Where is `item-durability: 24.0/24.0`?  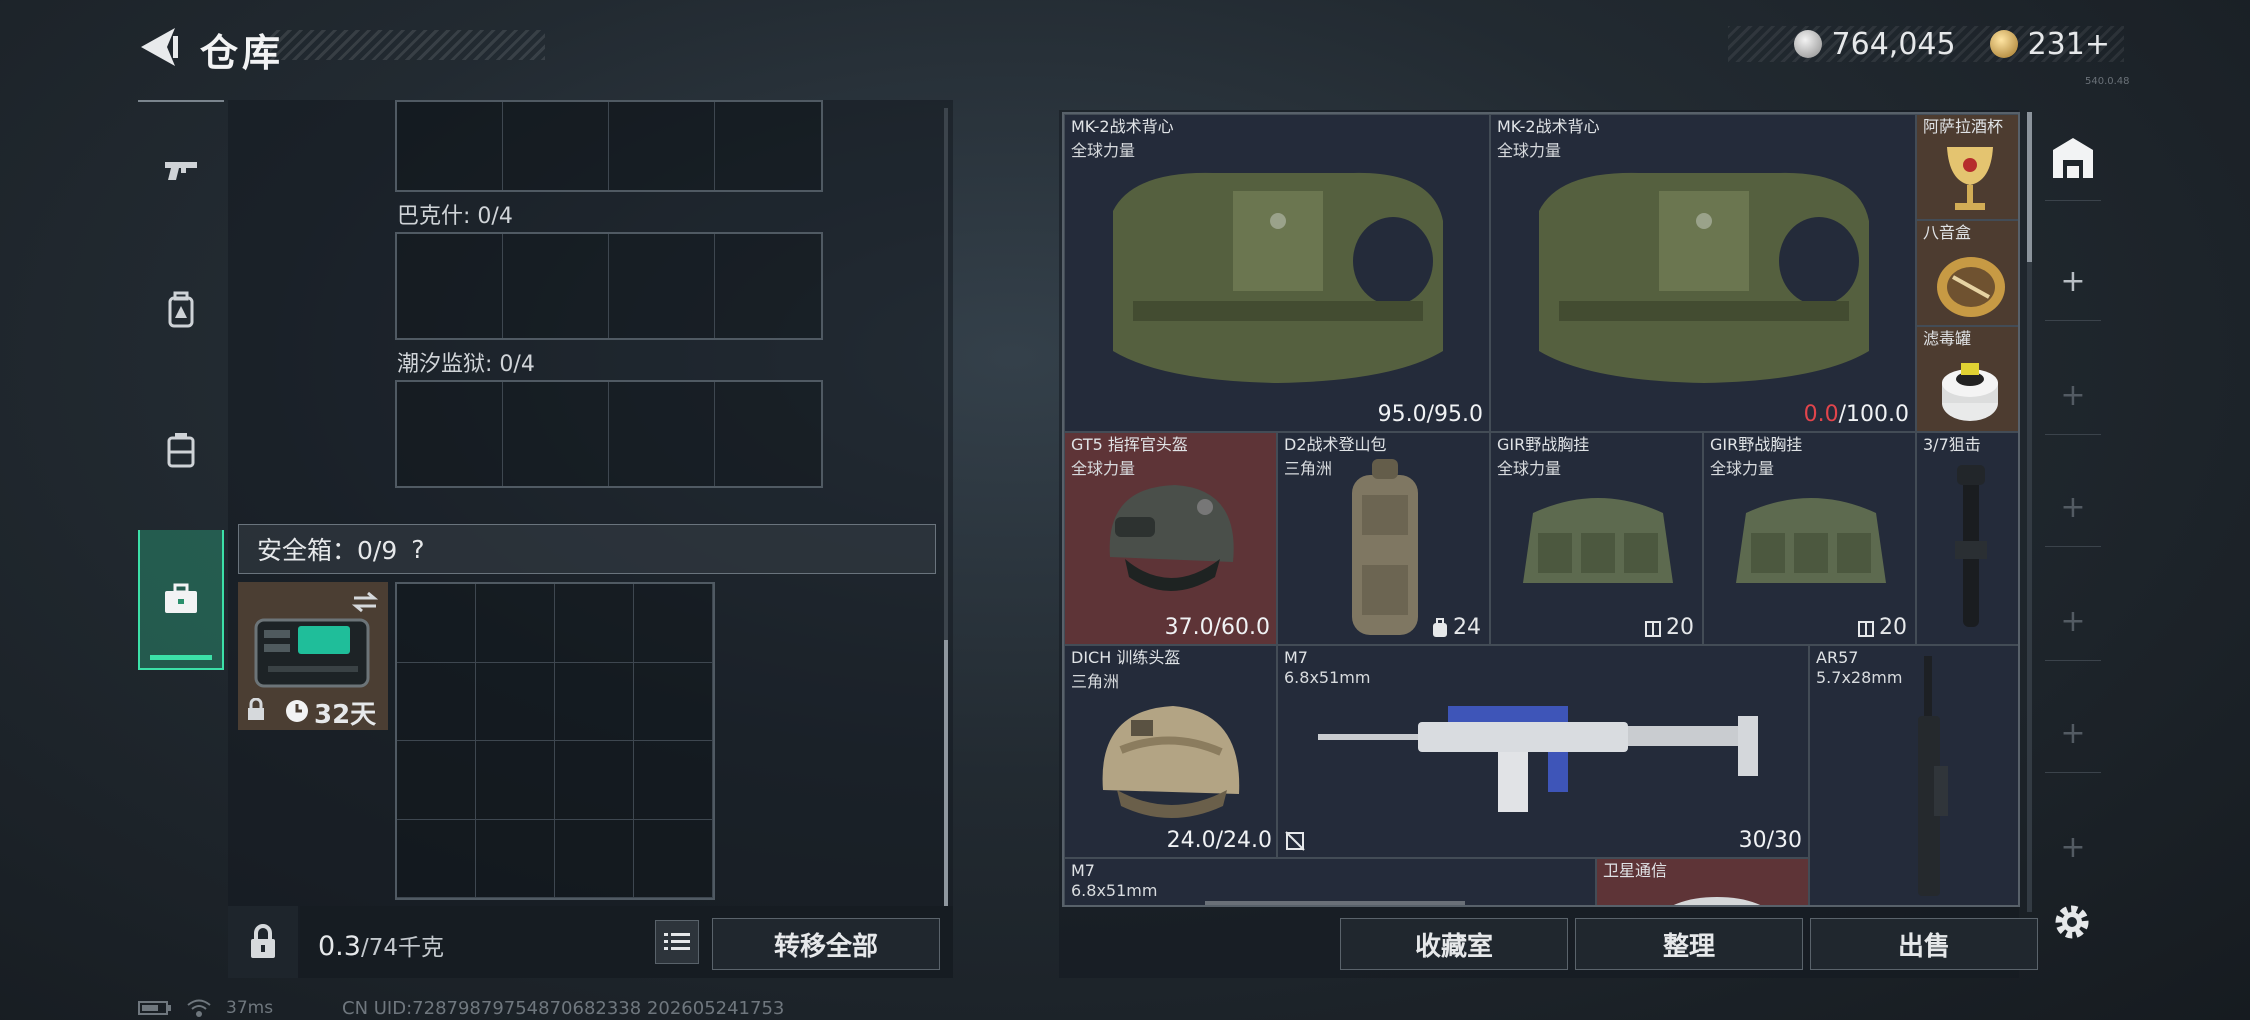 item-durability: 24.0/24.0 is located at coordinates (1219, 840).